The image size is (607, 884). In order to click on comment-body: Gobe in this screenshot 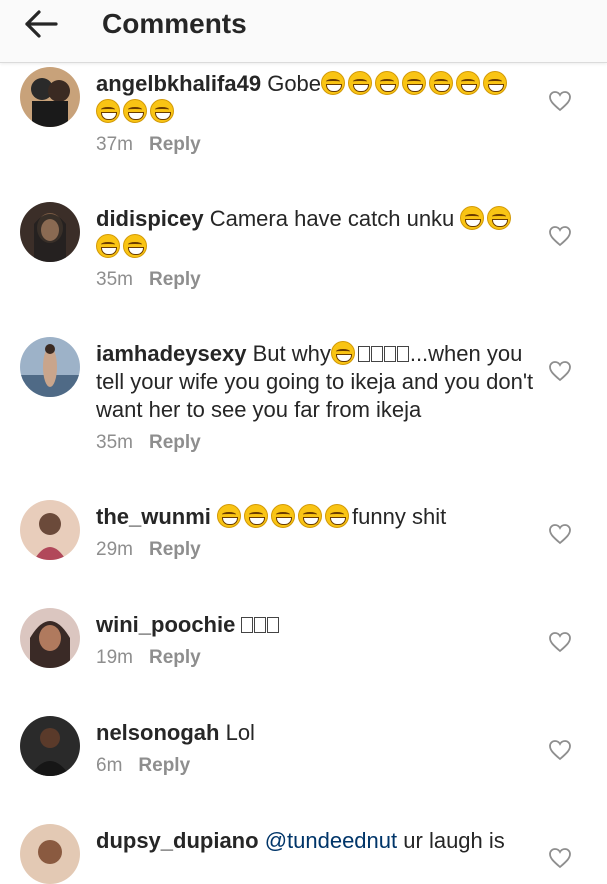, I will do `click(294, 83)`.